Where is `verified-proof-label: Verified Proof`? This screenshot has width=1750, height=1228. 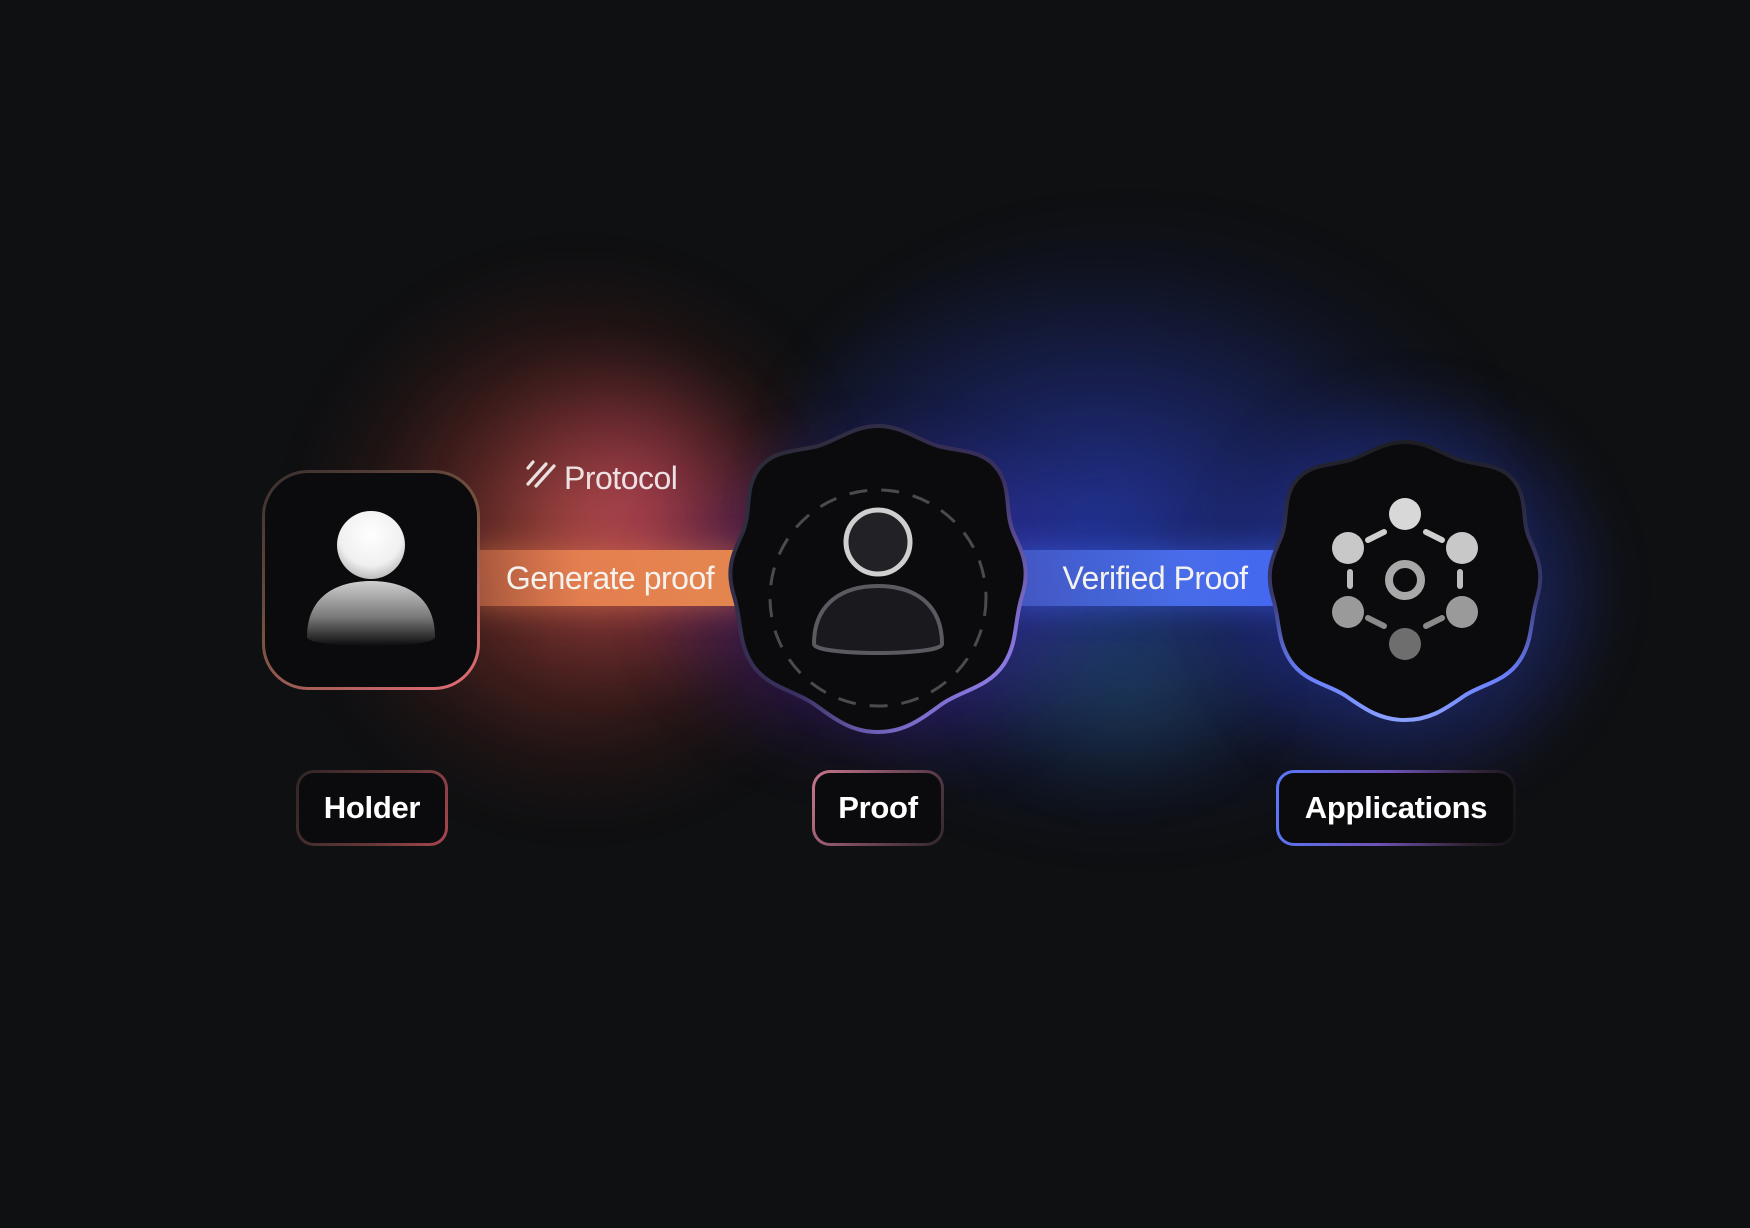 verified-proof-label: Verified Proof is located at coordinates (1155, 577).